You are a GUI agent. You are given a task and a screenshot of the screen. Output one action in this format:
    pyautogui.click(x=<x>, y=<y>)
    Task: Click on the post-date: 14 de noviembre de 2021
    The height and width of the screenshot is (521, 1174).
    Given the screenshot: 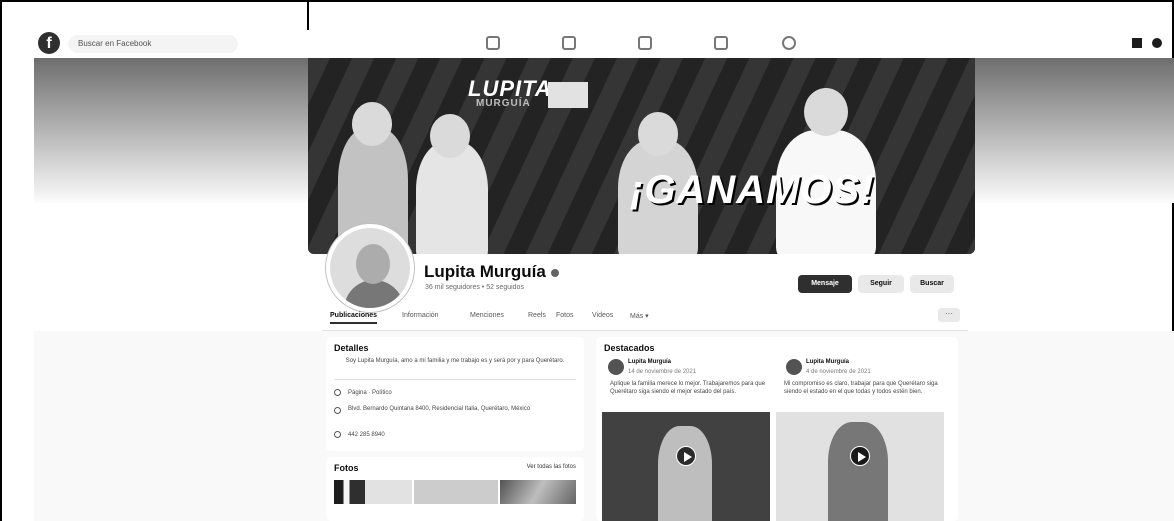 What is the action you would take?
    pyautogui.click(x=662, y=372)
    